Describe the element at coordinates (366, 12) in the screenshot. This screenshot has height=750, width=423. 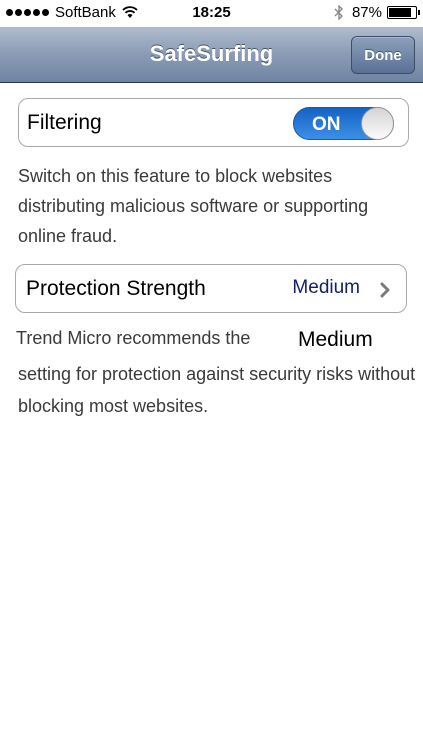
I see `battery-percent: 87%` at that location.